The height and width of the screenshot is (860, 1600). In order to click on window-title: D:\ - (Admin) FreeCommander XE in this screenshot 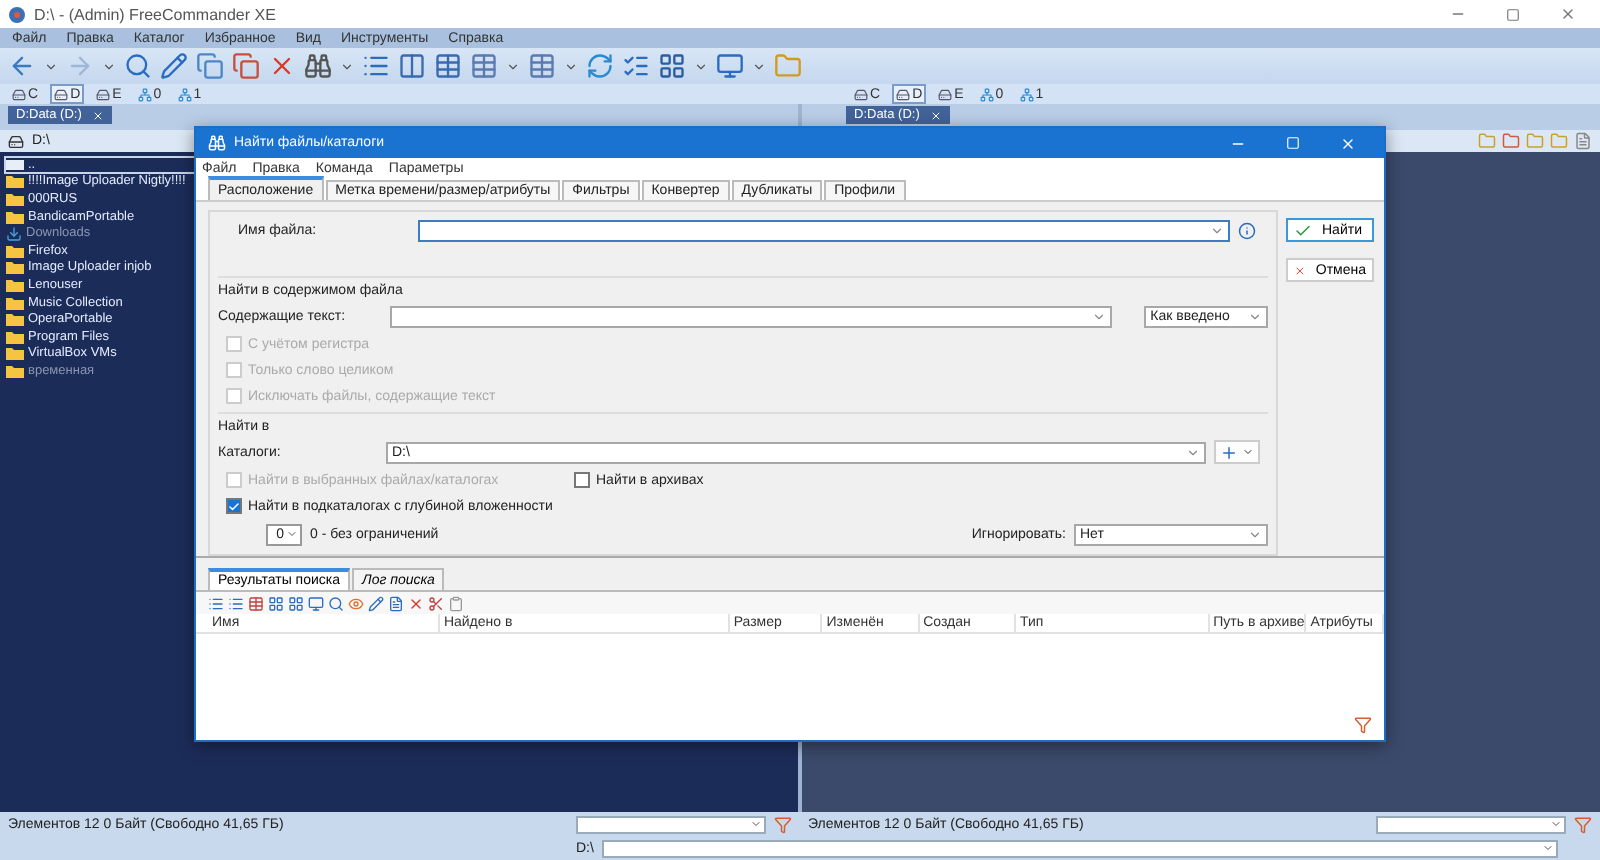, I will do `click(155, 14)`.